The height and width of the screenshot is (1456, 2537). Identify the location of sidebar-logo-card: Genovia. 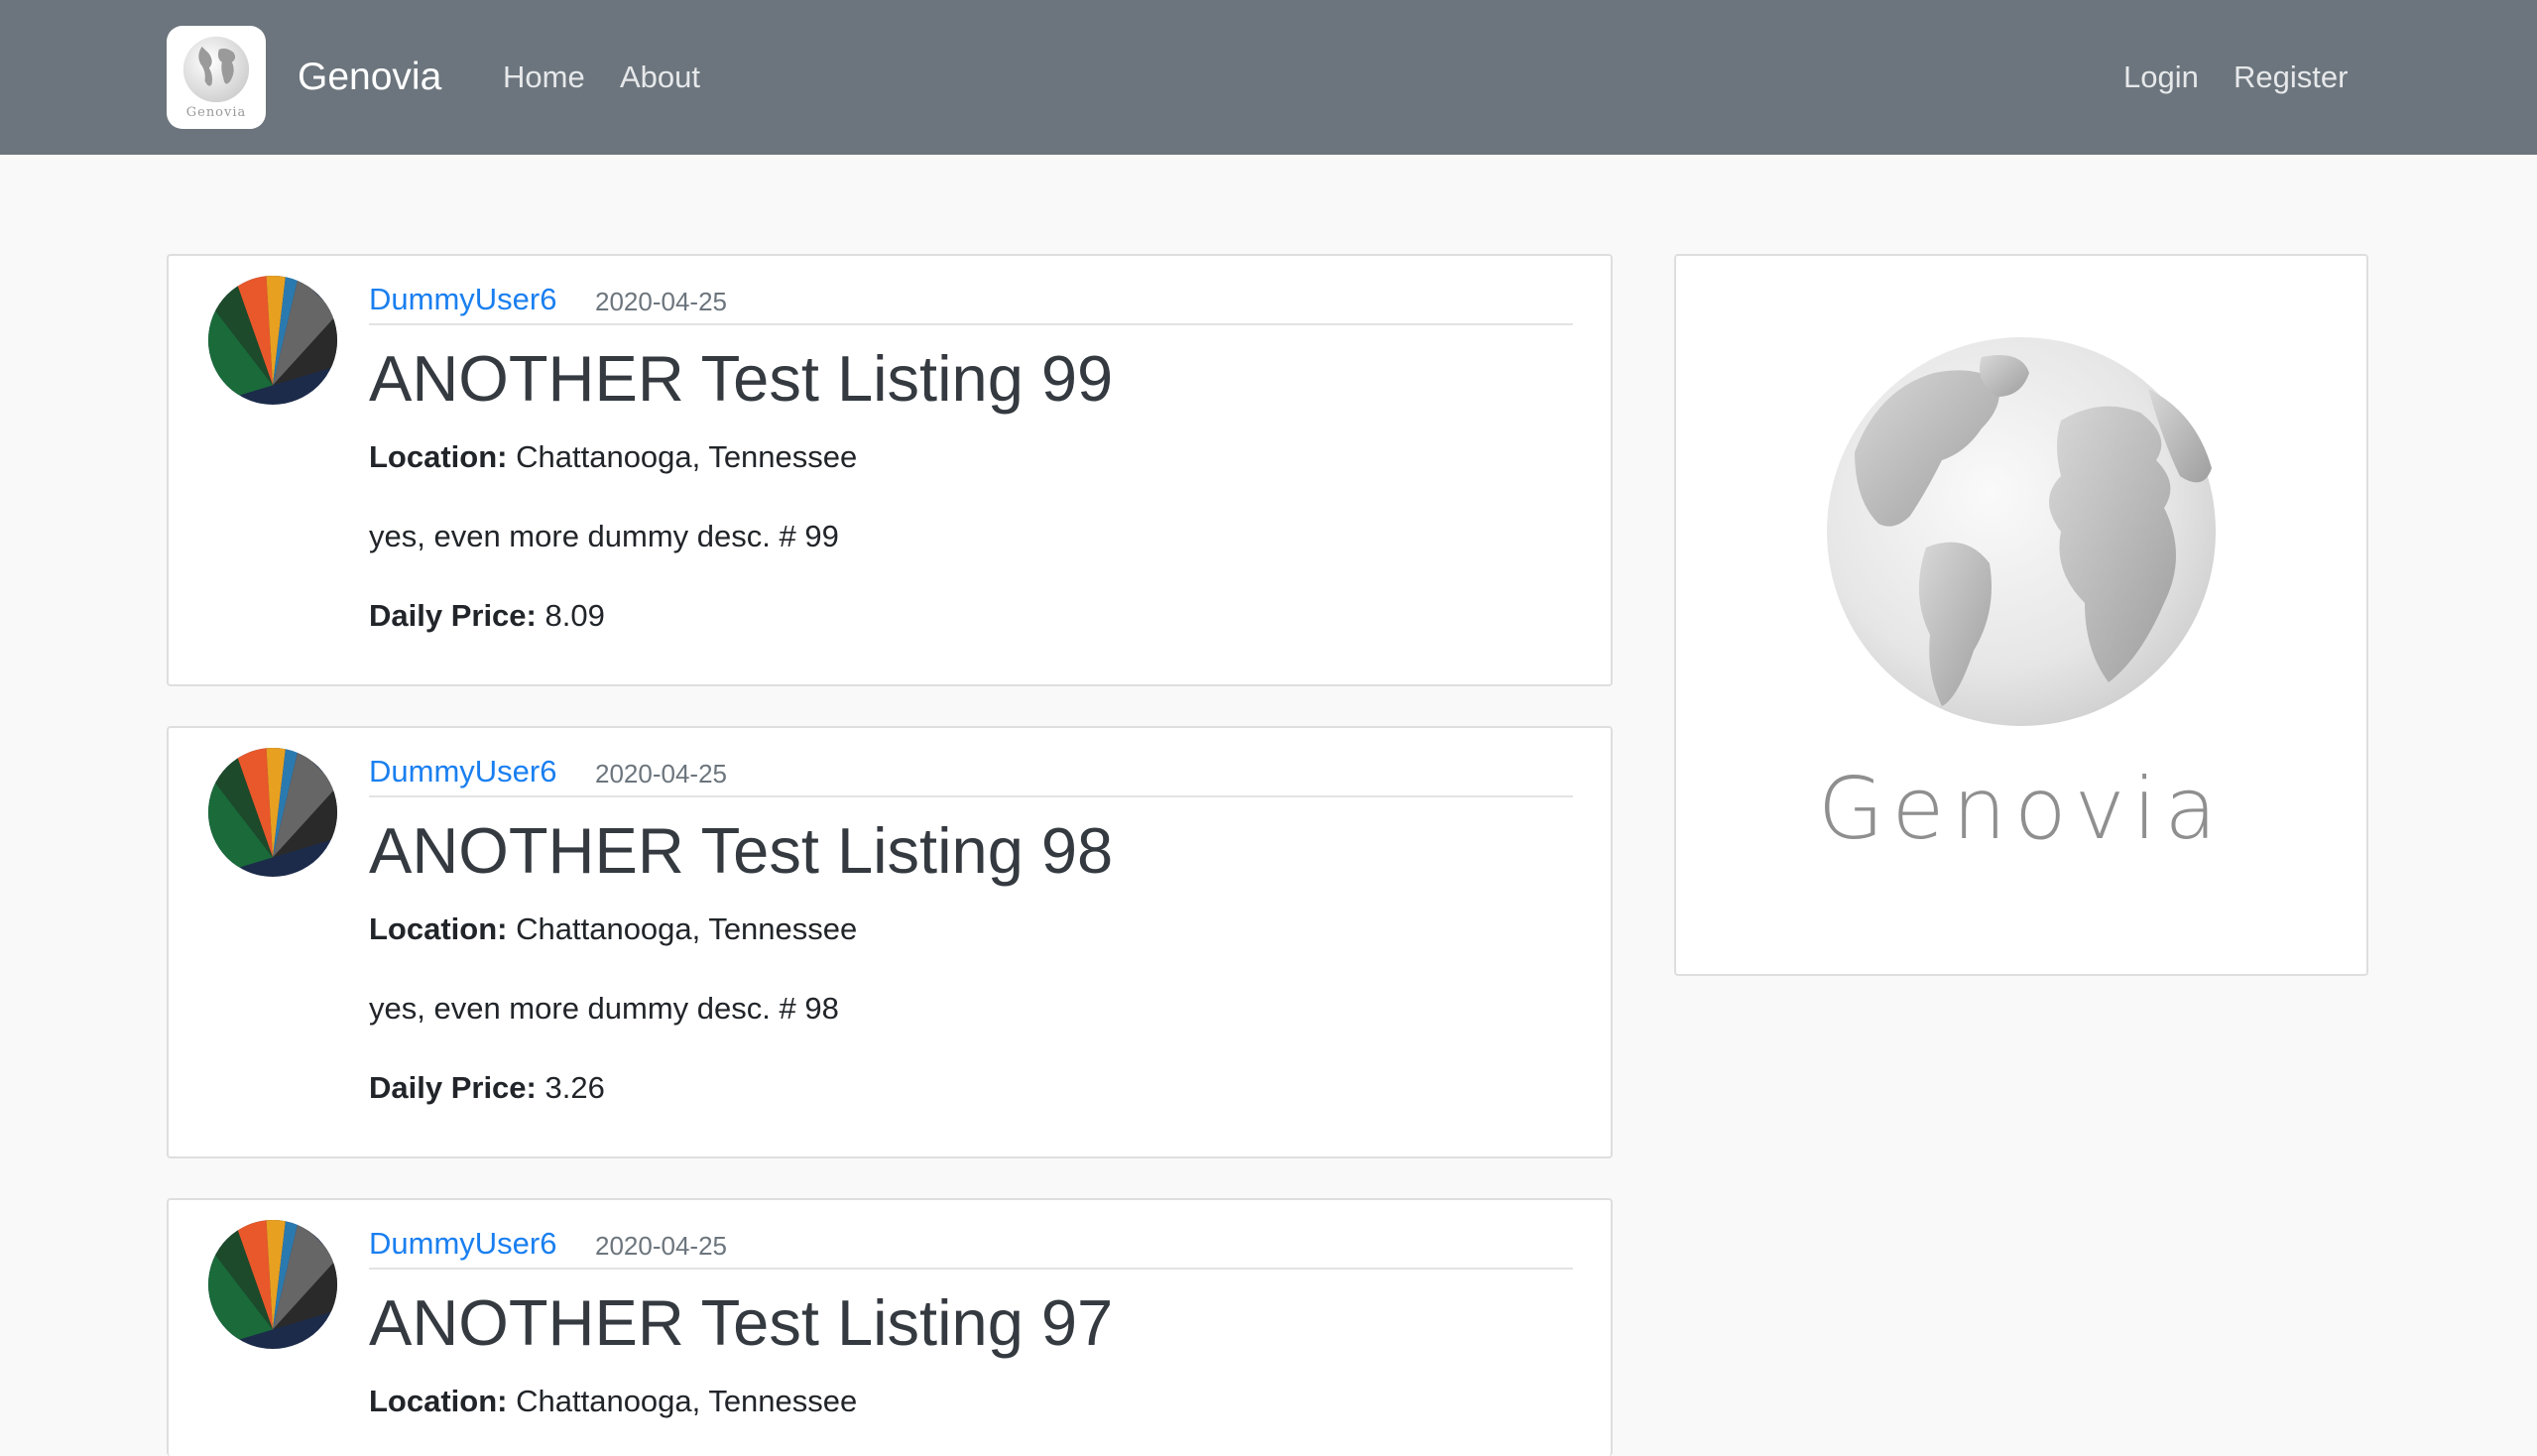
(2021, 615).